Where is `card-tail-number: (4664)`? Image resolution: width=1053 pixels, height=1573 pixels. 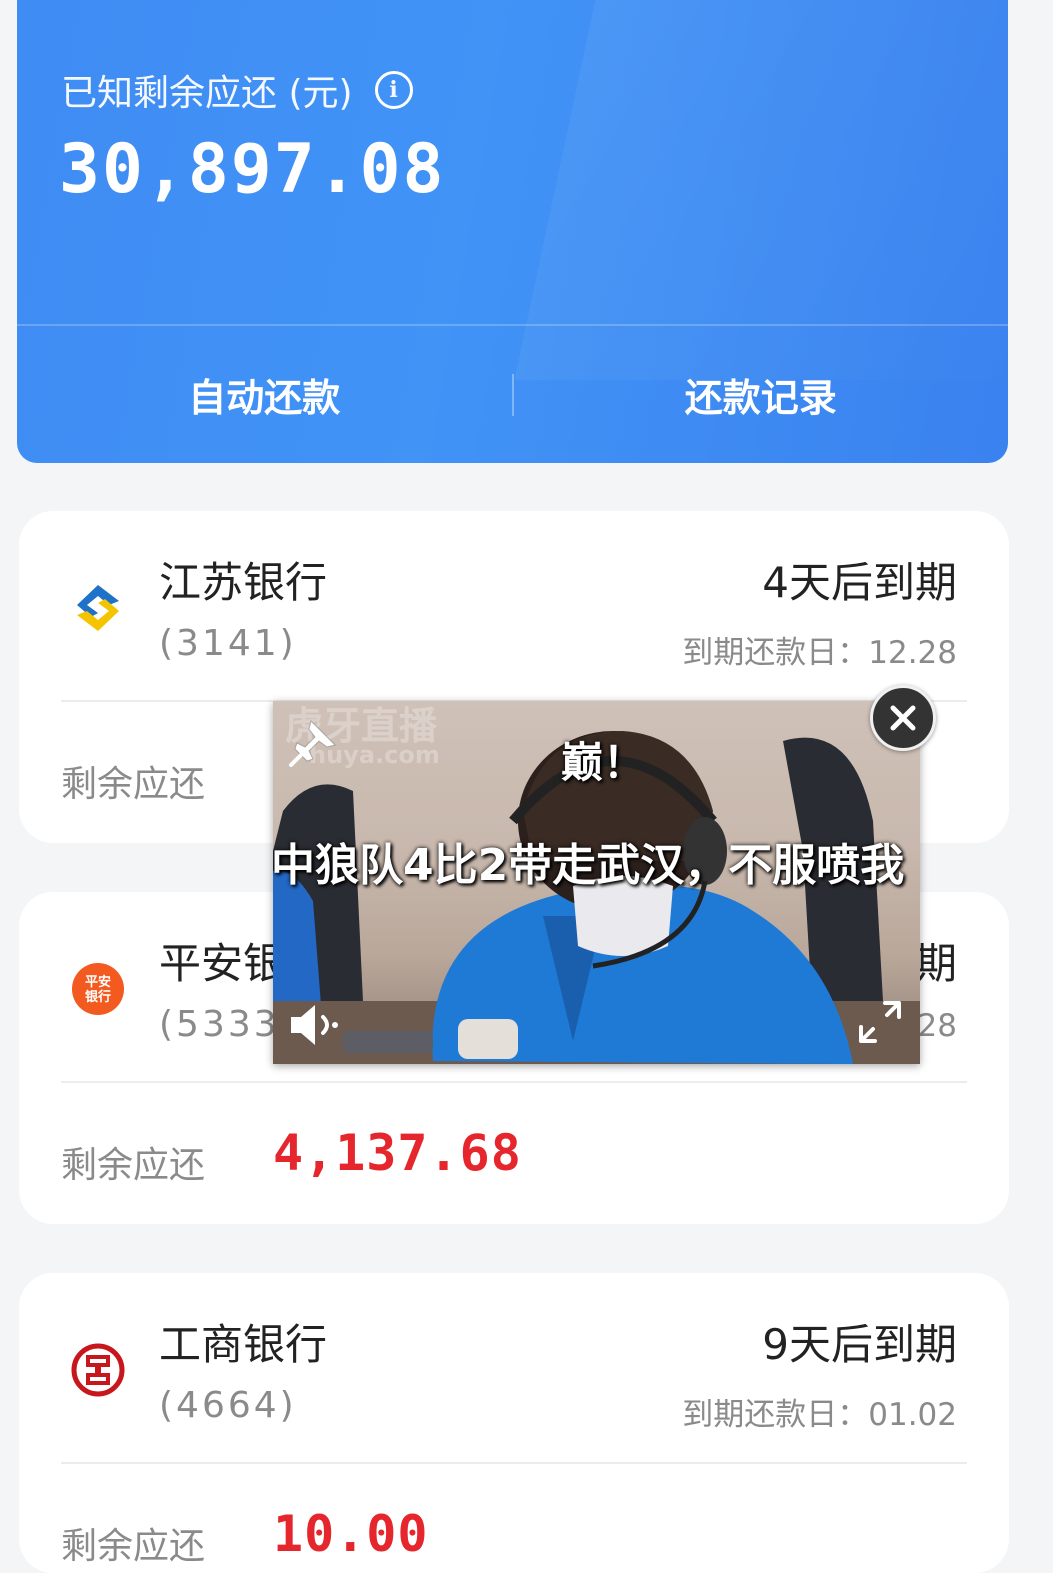 card-tail-number: (4664) is located at coordinates (228, 1405).